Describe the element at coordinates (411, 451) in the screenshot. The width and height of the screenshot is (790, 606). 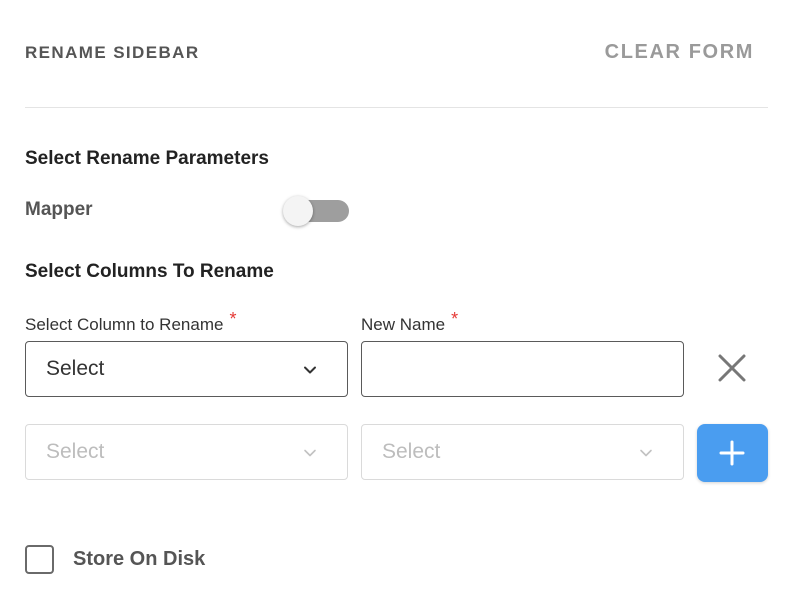
I see `new-name-select-disabled-value: Select` at that location.